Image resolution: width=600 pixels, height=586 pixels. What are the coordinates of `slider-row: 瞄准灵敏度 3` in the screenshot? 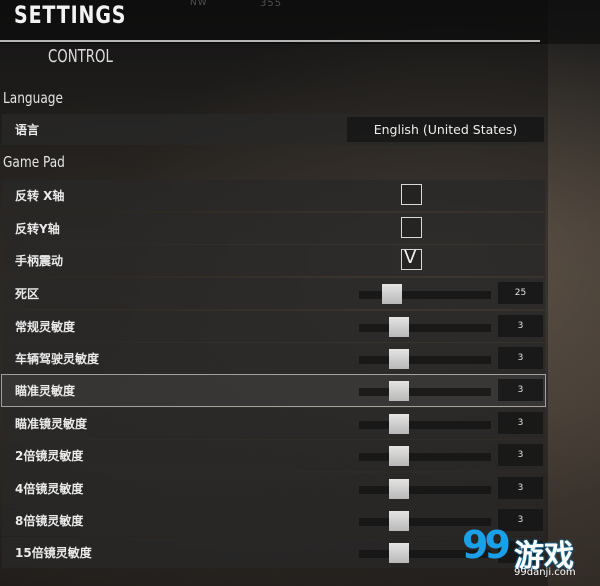 It's located at (273, 390).